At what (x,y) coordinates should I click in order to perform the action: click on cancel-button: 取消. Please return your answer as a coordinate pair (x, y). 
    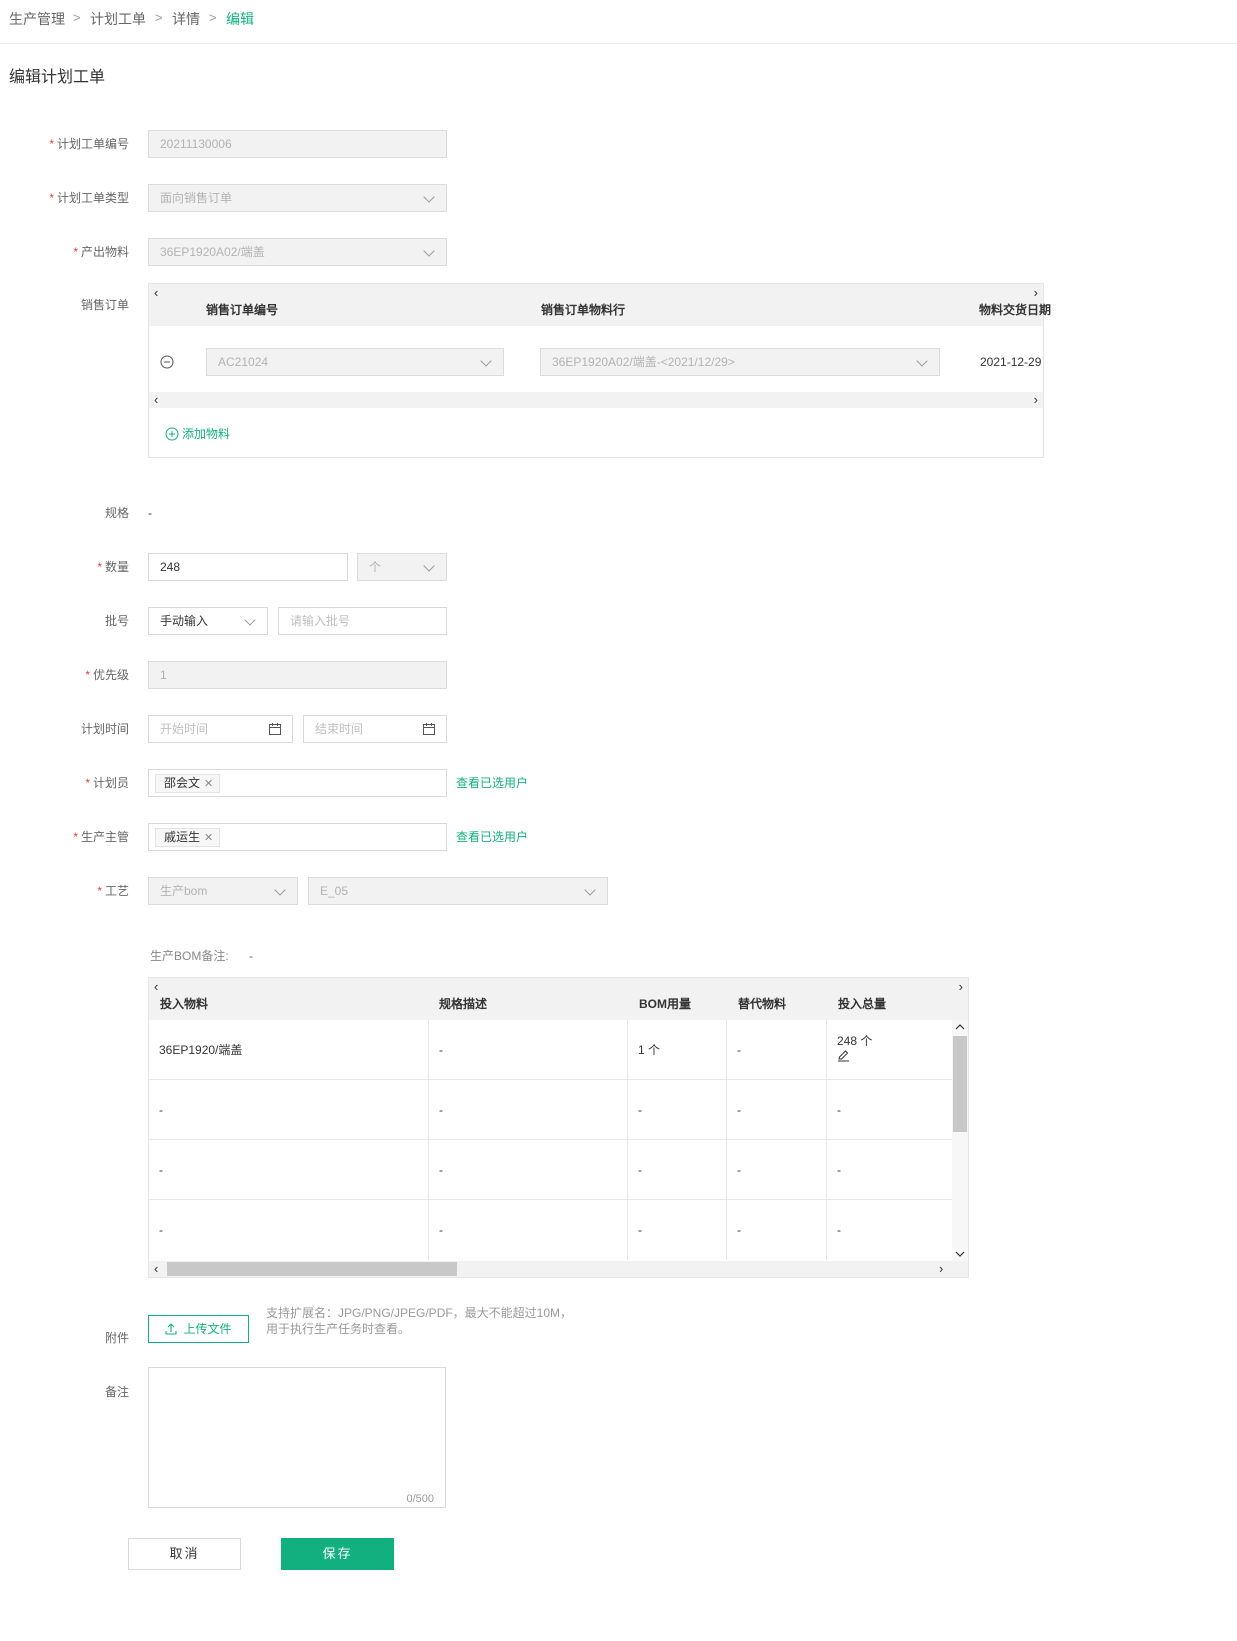
    Looking at the image, I should click on (184, 1554).